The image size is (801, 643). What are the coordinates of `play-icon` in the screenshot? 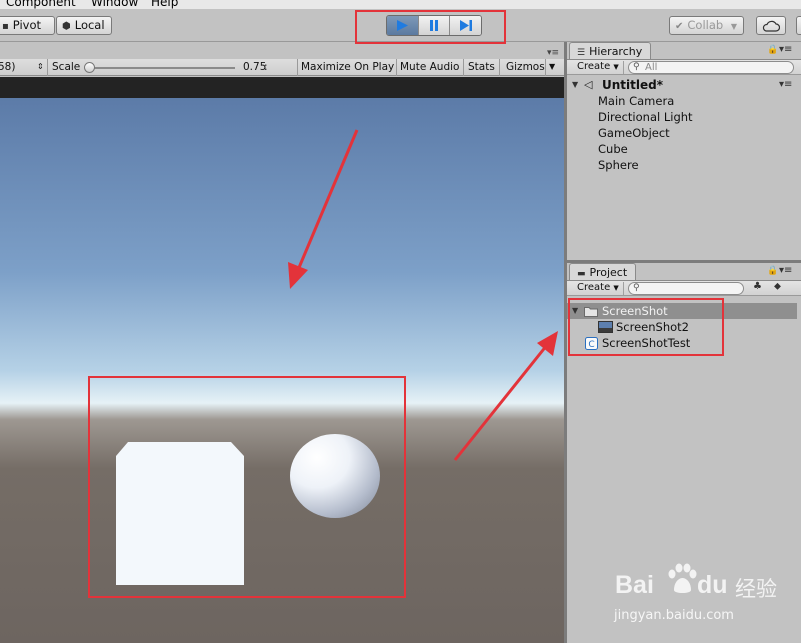 It's located at (403, 25).